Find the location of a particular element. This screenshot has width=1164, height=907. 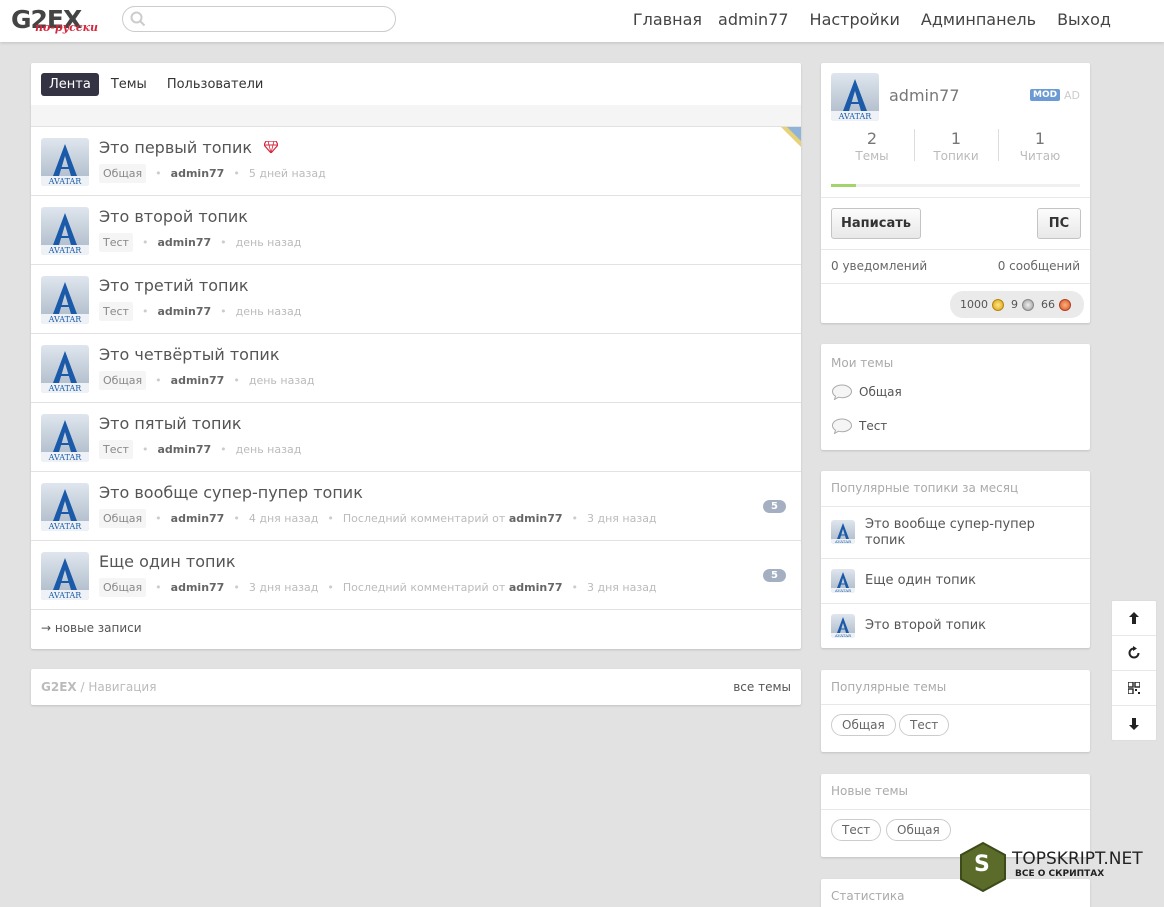

user-avatar: AVATAR is located at coordinates (855, 97).